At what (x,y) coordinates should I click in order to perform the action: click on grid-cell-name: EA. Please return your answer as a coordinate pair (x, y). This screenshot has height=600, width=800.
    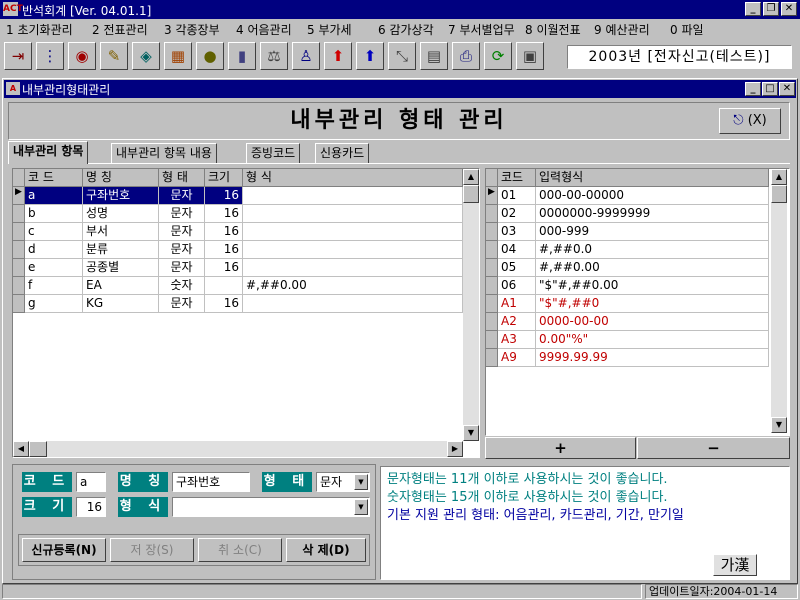
    Looking at the image, I should click on (121, 286).